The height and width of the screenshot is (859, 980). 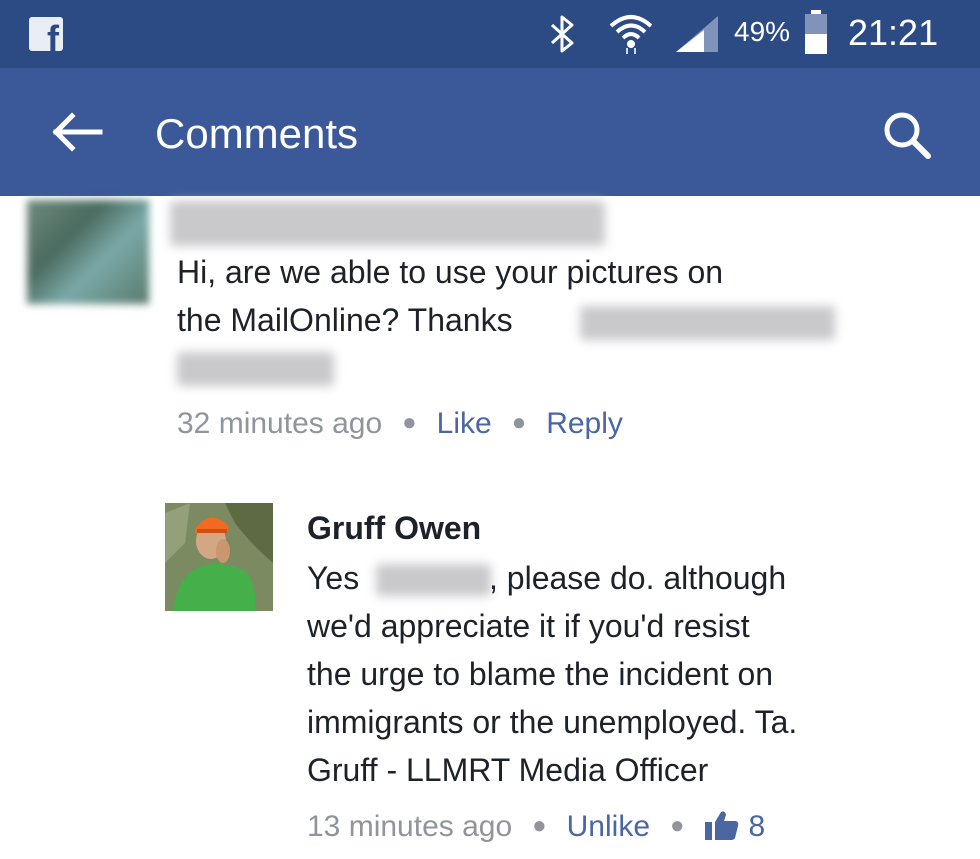 I want to click on author-name-redacted, so click(x=387, y=223).